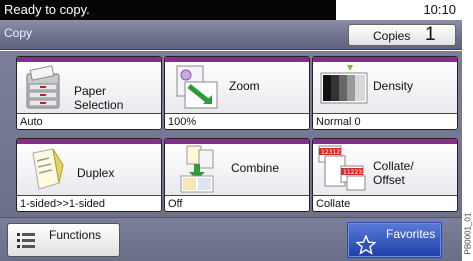 This screenshot has width=473, height=261. What do you see at coordinates (47, 9) in the screenshot?
I see `status-message: Ready to copy.` at bounding box center [47, 9].